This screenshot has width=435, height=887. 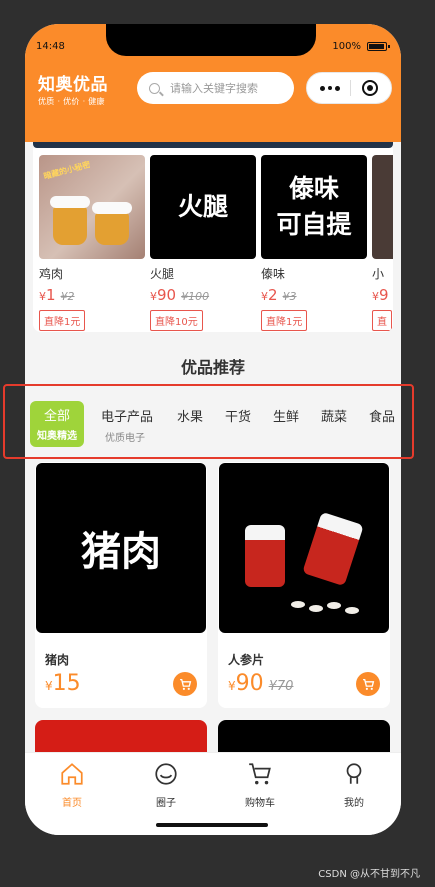 I want to click on deal-price-now: 90, so click(x=167, y=295).